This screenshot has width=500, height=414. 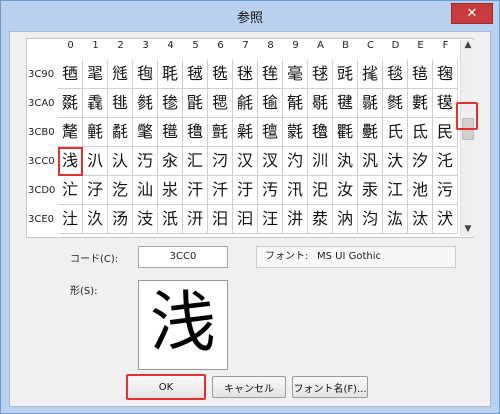 What do you see at coordinates (320, 190) in the screenshot?
I see `character-cell: 汜` at bounding box center [320, 190].